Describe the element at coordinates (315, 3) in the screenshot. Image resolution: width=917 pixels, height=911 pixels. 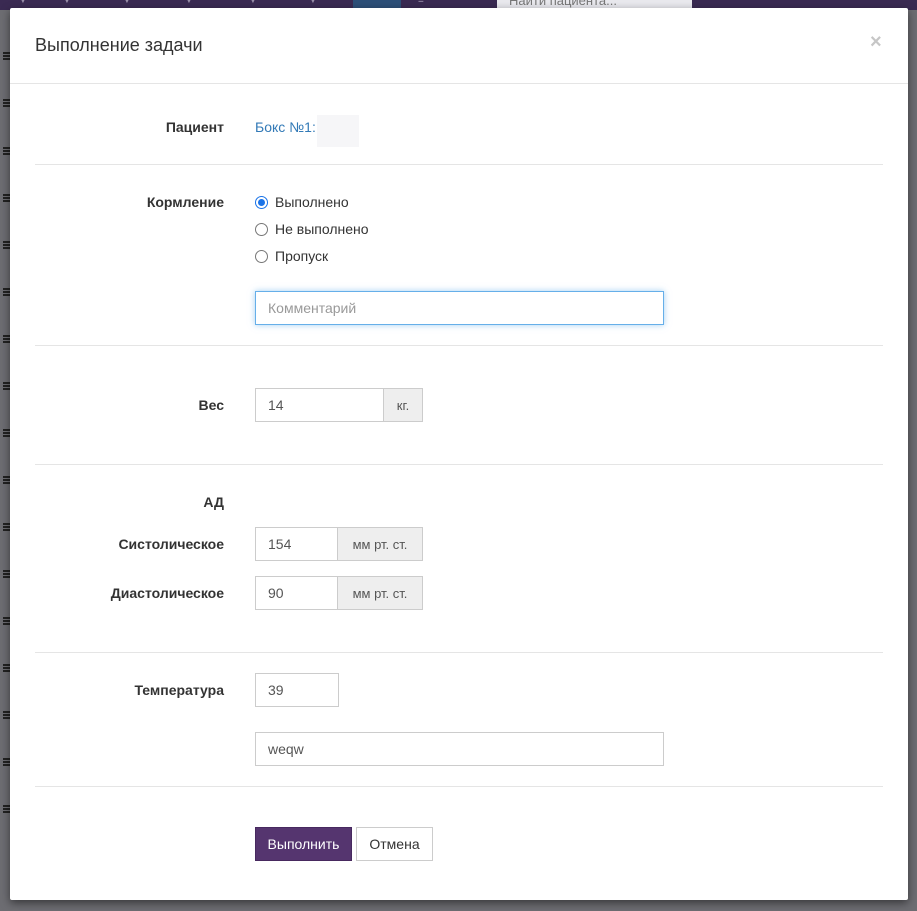
I see `gear-icon: ▼` at that location.